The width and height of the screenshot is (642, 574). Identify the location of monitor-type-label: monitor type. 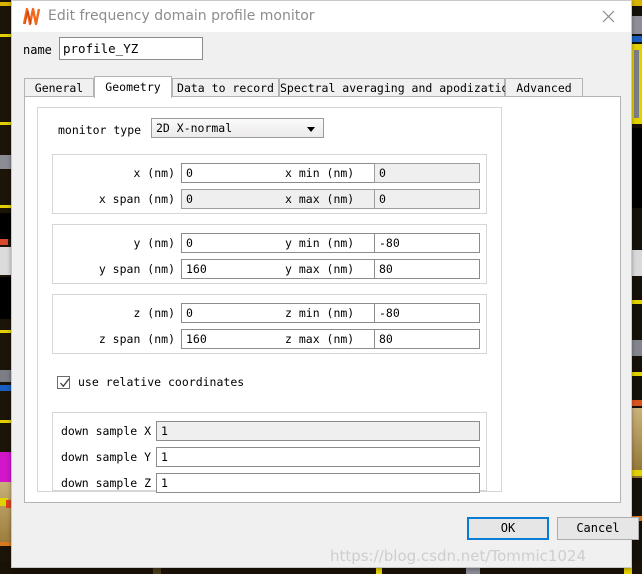
(100, 130).